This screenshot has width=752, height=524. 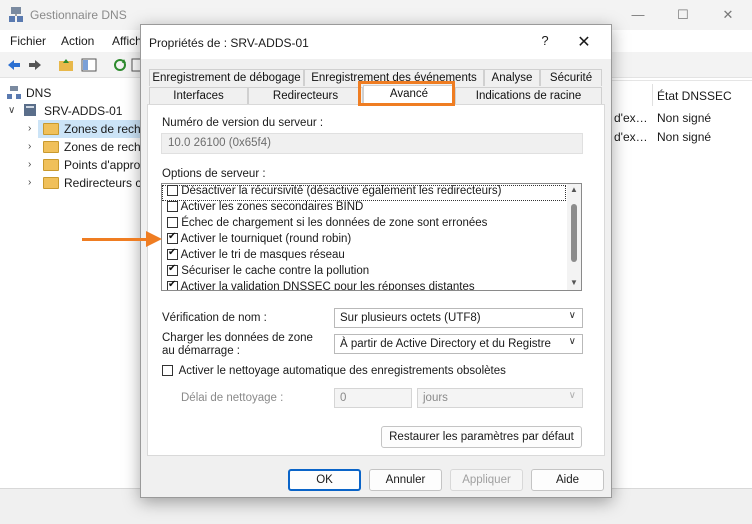 I want to click on restore-defaults-button: Restaurer les paramètres par défaut, so click(x=481, y=437).